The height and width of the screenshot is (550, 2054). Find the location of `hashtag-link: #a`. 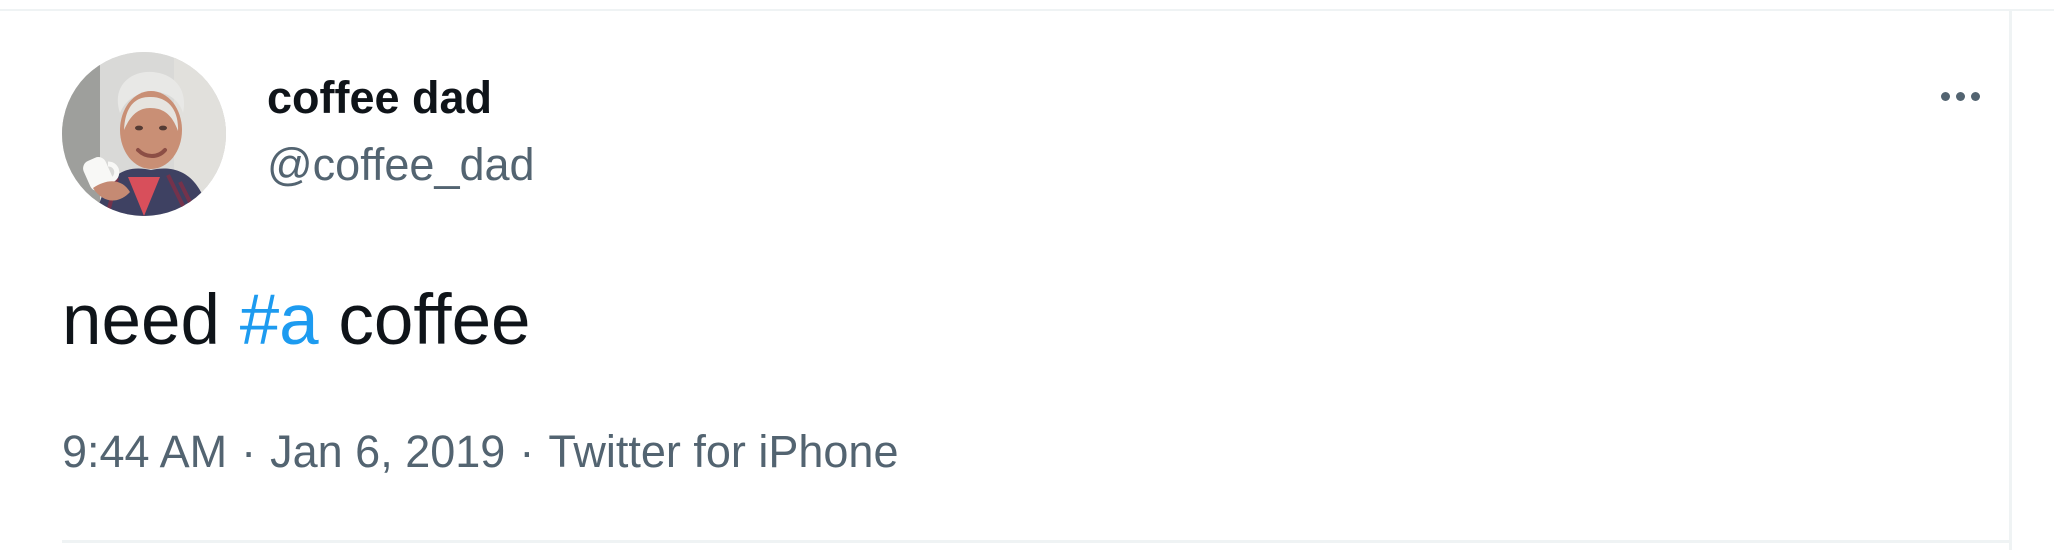

hashtag-link: #a is located at coordinates (279, 320).